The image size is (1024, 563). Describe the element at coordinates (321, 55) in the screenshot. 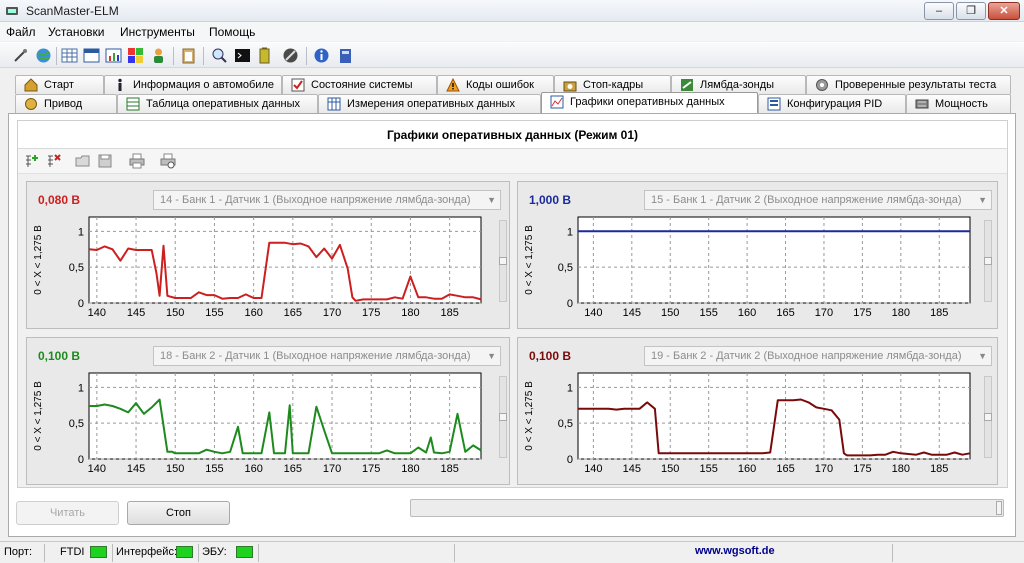

I see `info-icon` at that location.